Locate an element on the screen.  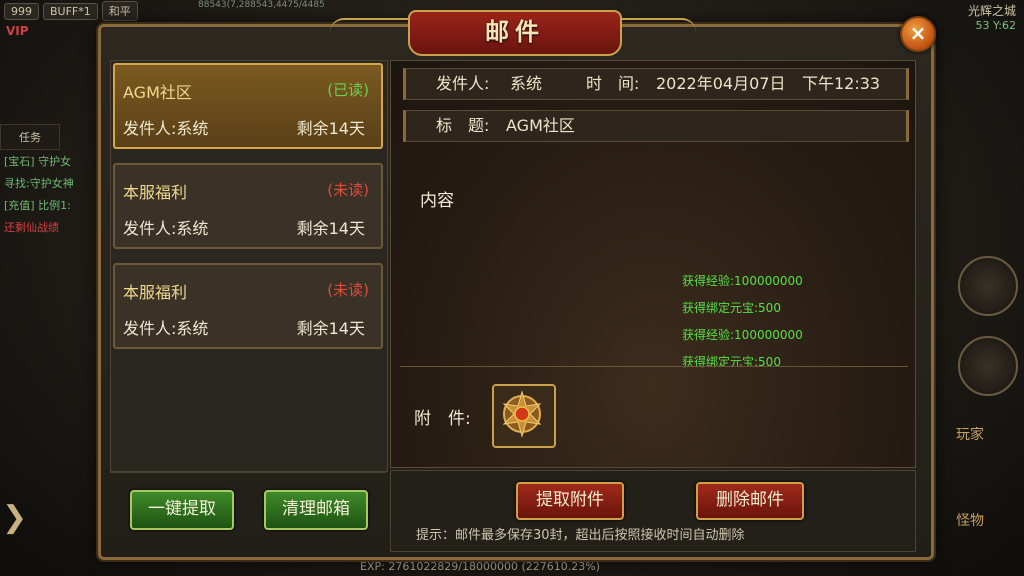
exp-bar: EXP: 2761022829/18000000 (227610.23%) is located at coordinates (480, 566).